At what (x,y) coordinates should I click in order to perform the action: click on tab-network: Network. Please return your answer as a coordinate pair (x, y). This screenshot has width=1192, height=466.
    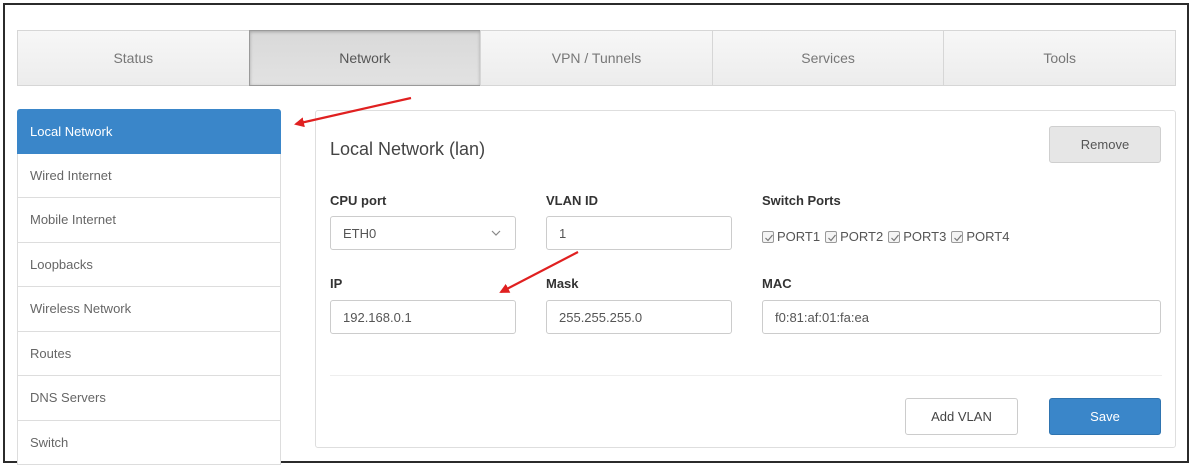
    Looking at the image, I should click on (365, 58).